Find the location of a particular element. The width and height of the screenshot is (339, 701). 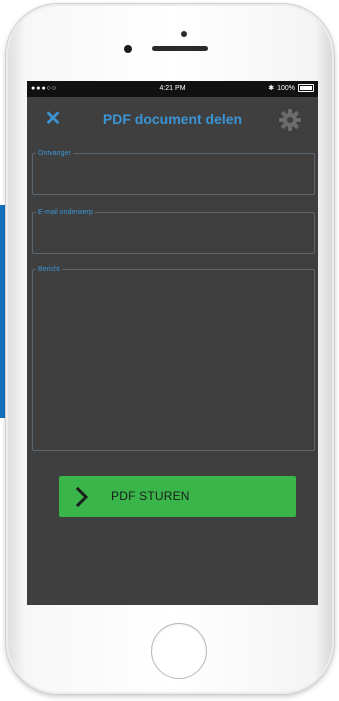

subject-input is located at coordinates (173, 235).